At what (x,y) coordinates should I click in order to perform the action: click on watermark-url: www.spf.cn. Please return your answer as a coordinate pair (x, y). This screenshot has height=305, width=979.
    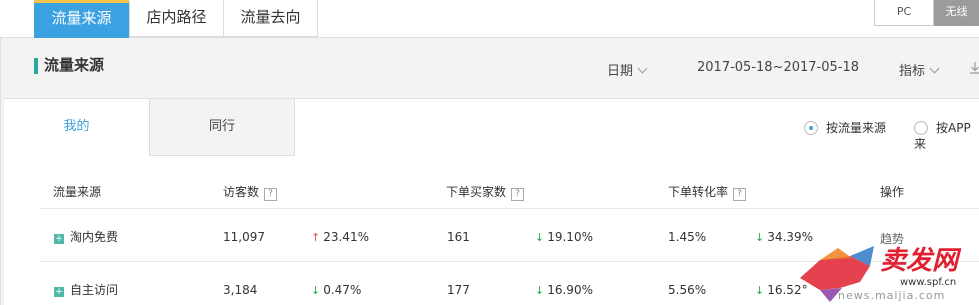
    Looking at the image, I should click on (928, 282).